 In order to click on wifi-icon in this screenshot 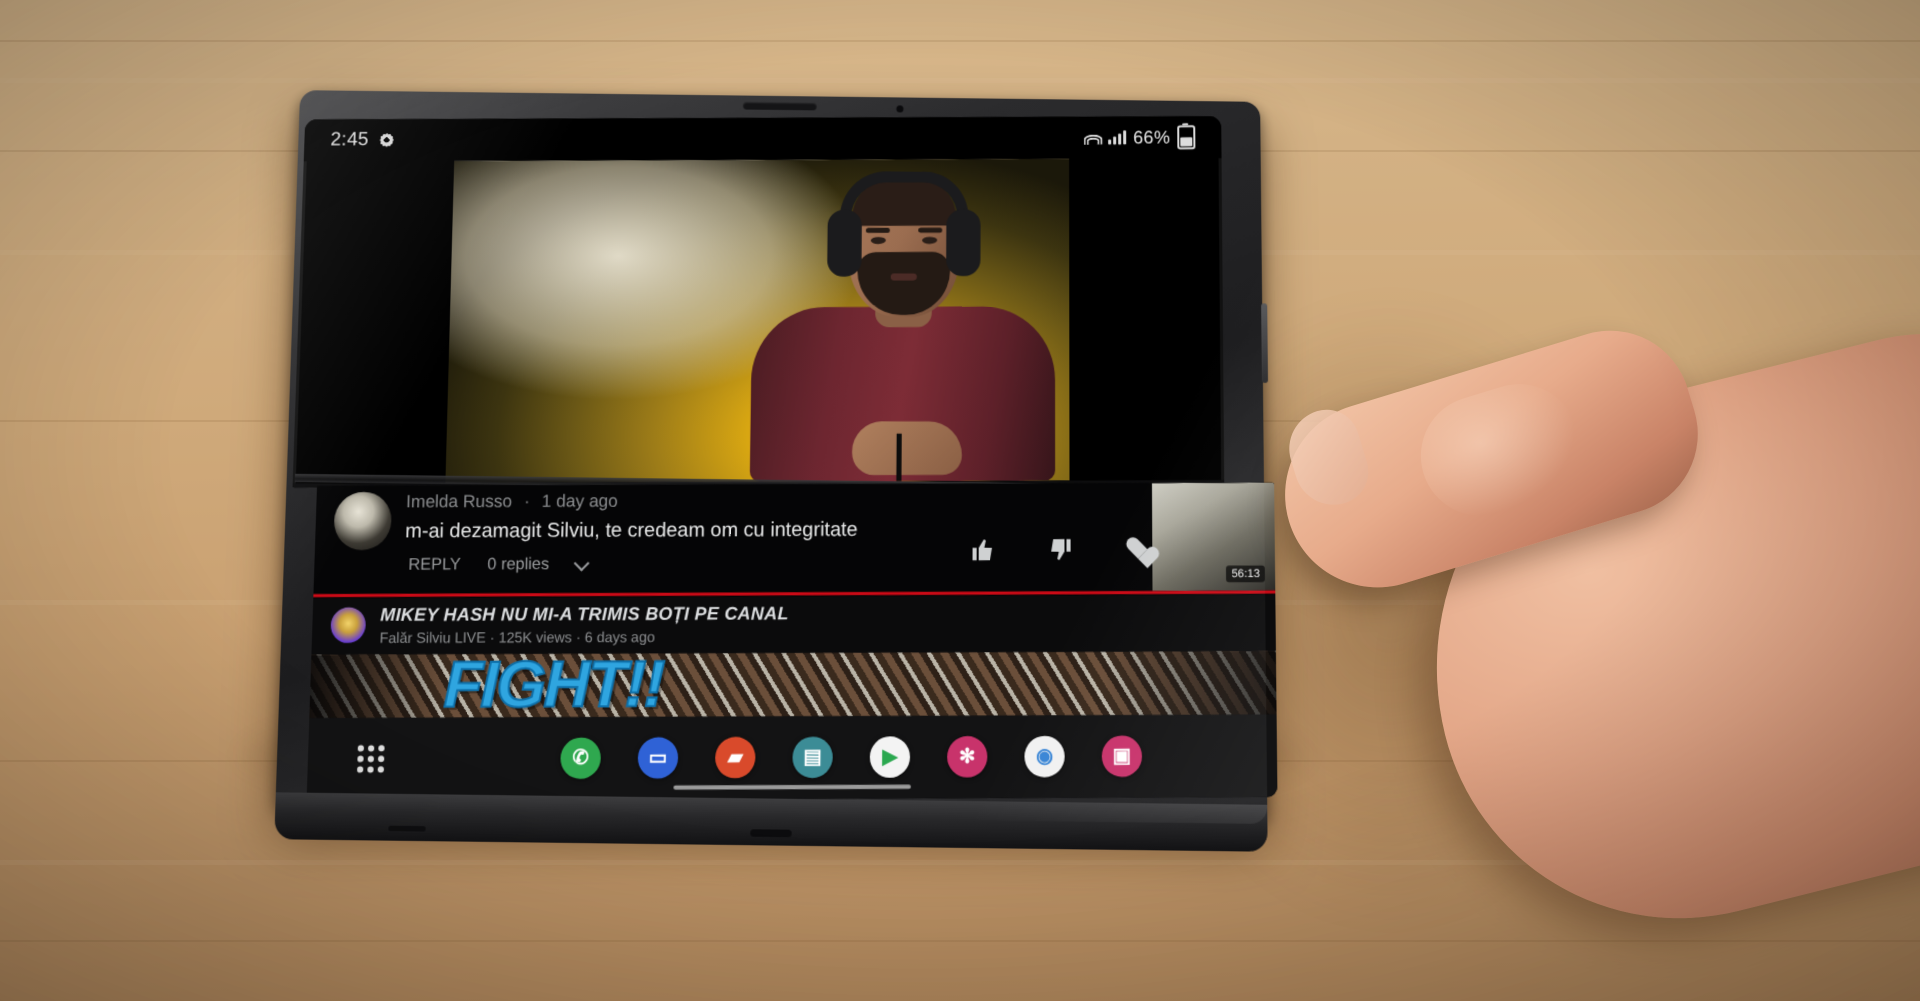, I will do `click(1093, 138)`.